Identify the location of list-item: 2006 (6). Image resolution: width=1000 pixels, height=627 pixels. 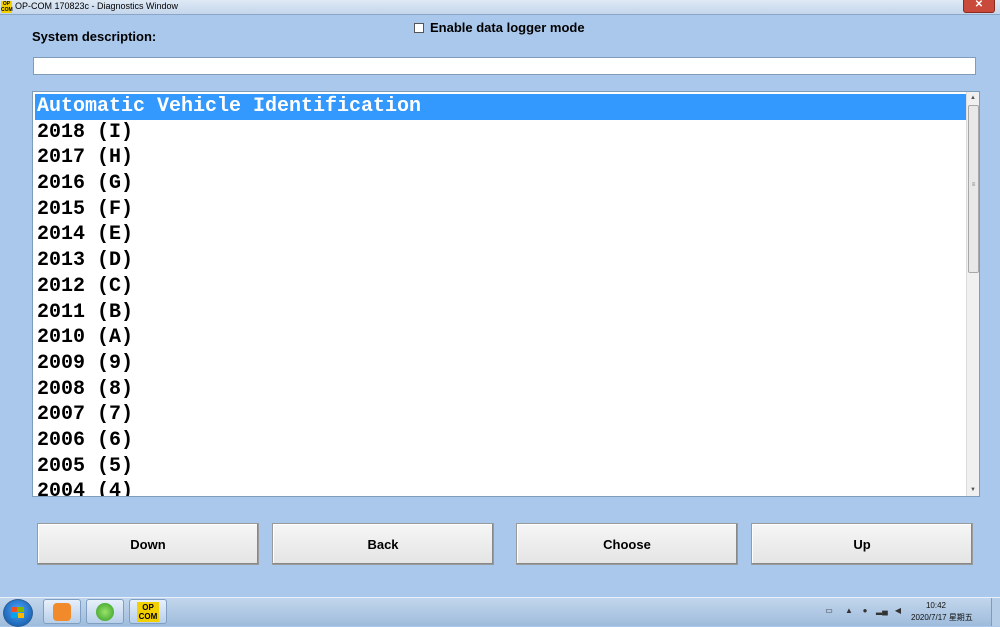
(500, 441).